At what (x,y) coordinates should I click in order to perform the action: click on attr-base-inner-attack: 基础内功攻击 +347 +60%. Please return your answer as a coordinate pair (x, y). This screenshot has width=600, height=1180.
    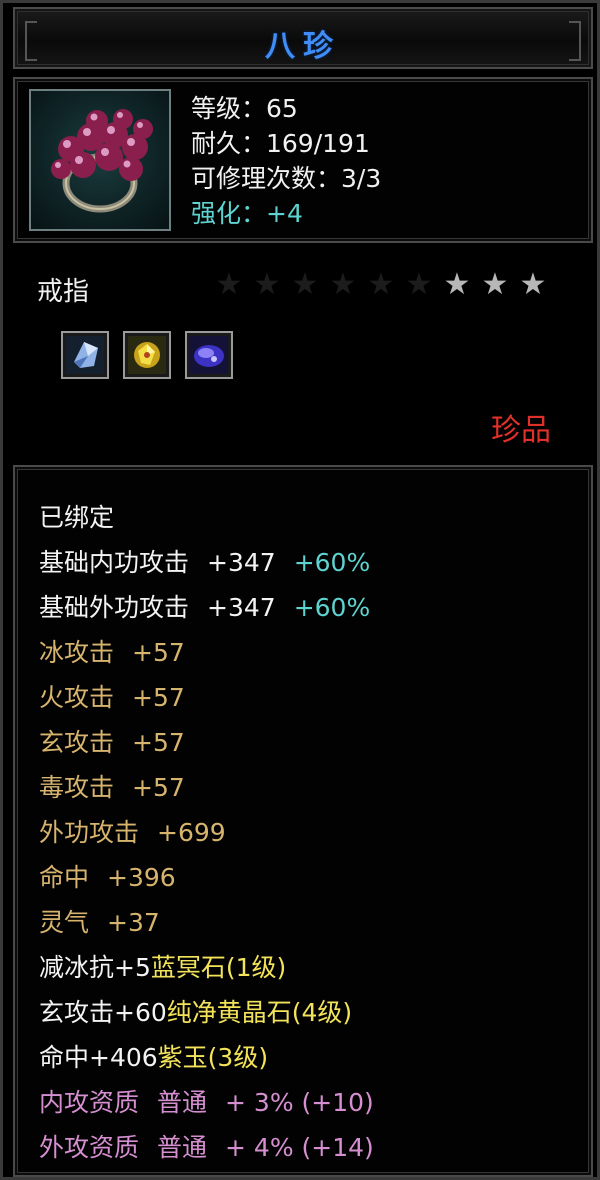
    Looking at the image, I should click on (205, 562).